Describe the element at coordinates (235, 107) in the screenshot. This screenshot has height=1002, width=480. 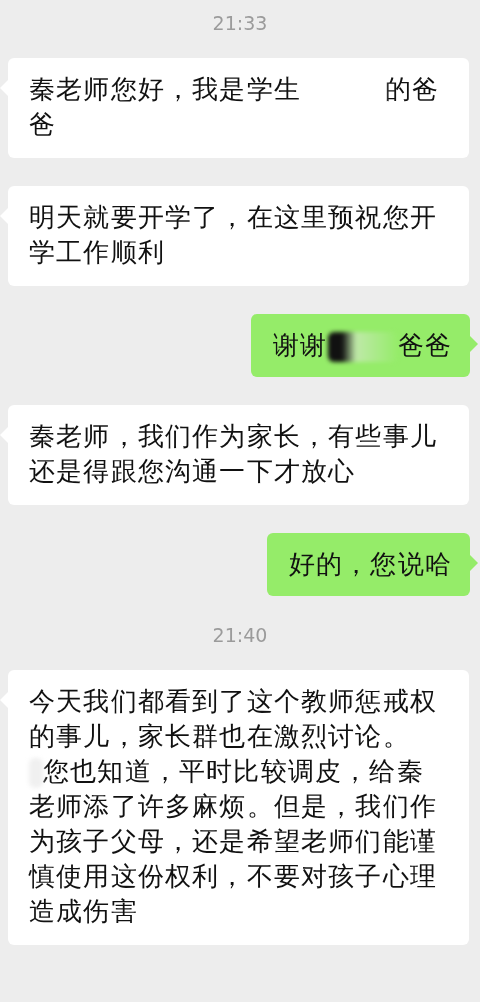
I see `message-text: 秦老师您好，我是学生 的爸 爸` at that location.